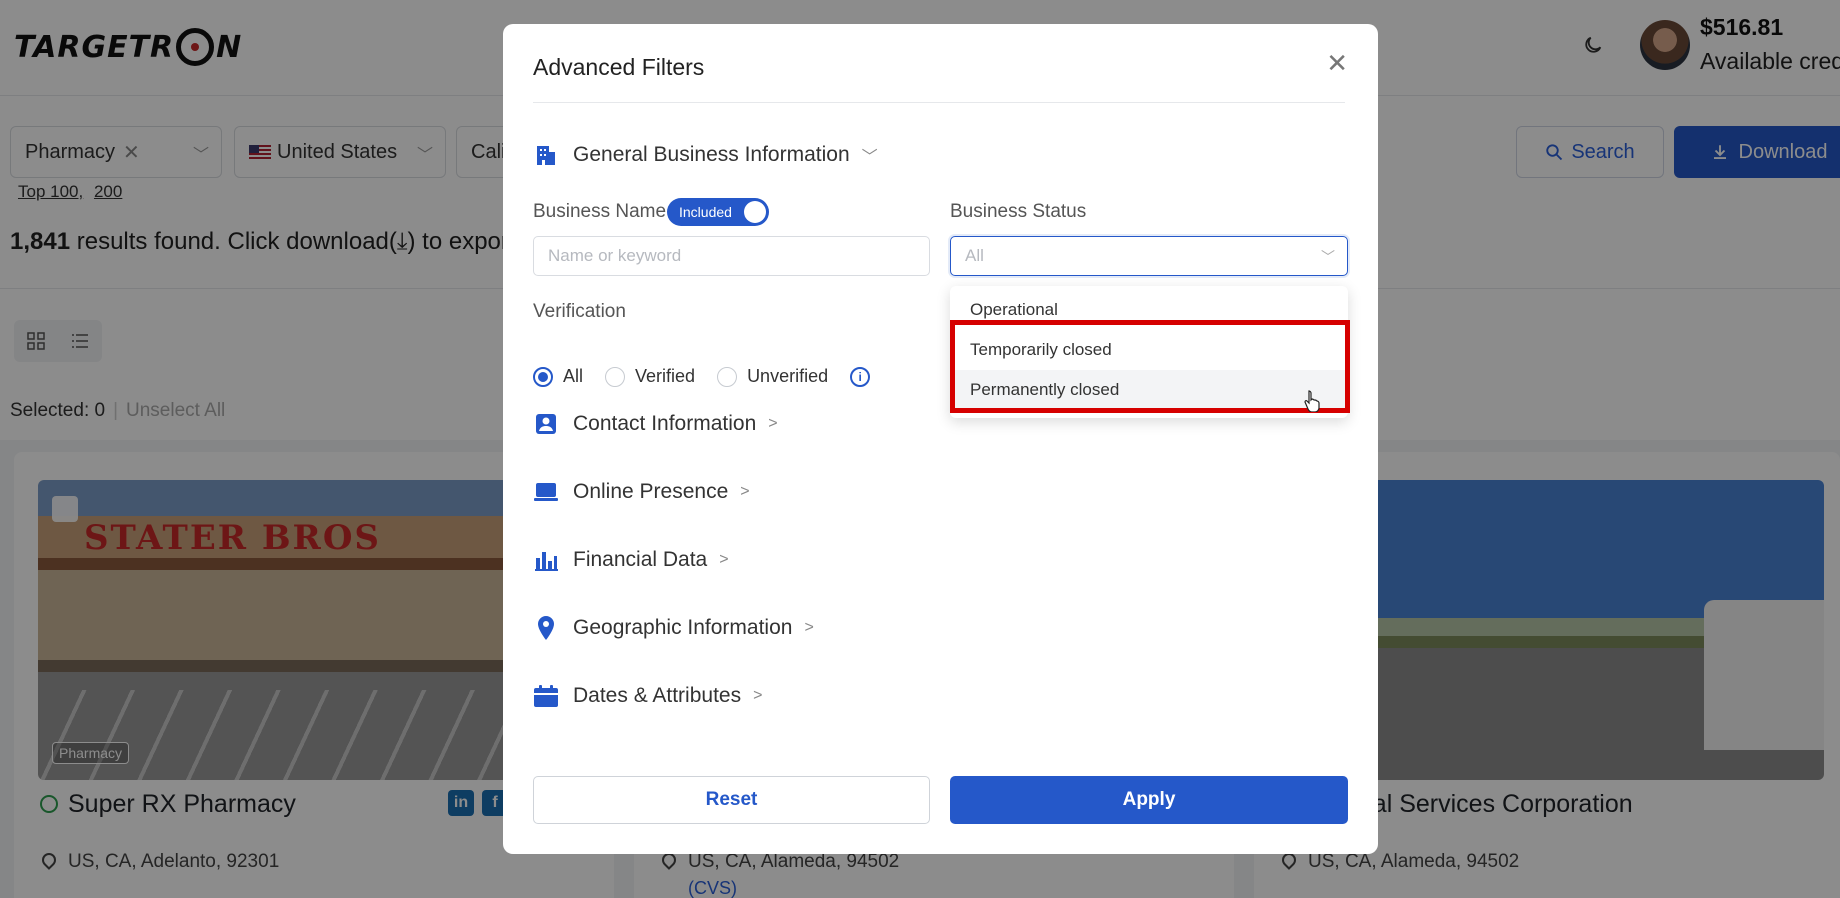  I want to click on section-geographic-information: Geographic Information >, so click(673, 628).